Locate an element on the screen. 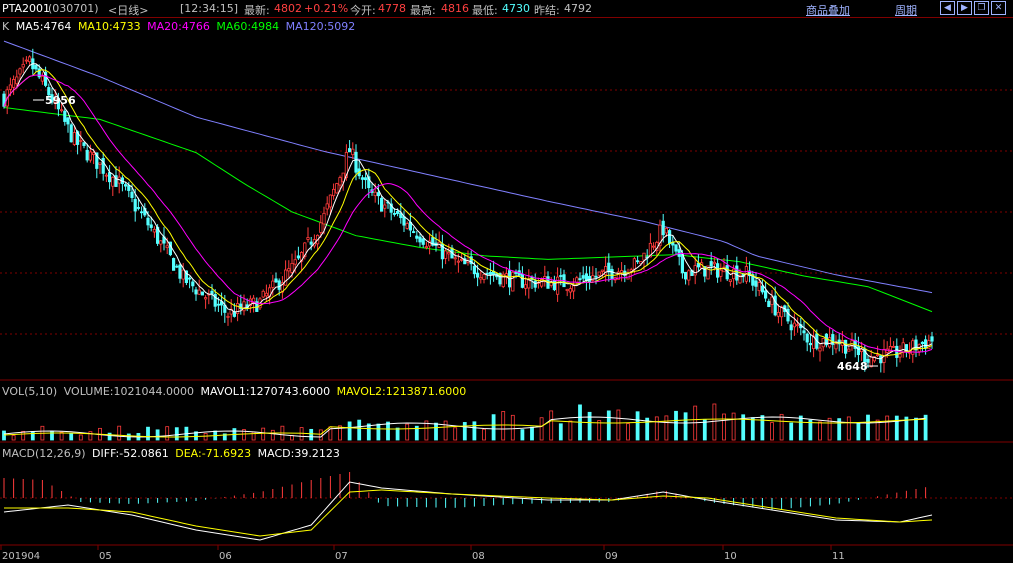 Image resolution: width=1013 pixels, height=563 pixels. period-low-label: 4648 is located at coordinates (852, 366).